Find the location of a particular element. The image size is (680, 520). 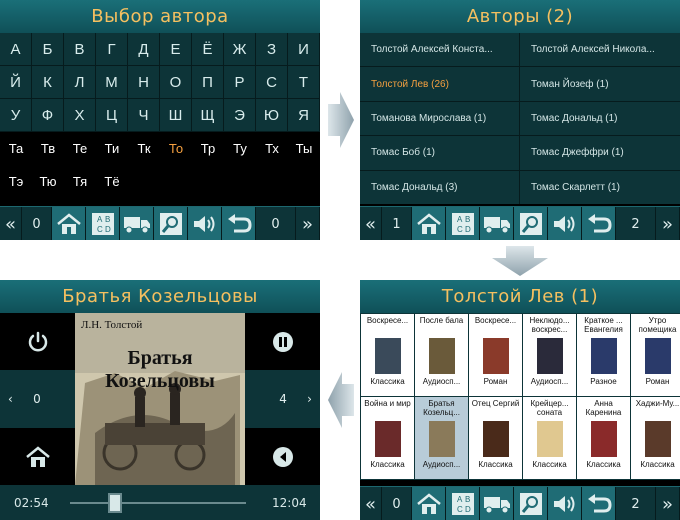

author-item: Томас Дональд (1) is located at coordinates (600, 118).